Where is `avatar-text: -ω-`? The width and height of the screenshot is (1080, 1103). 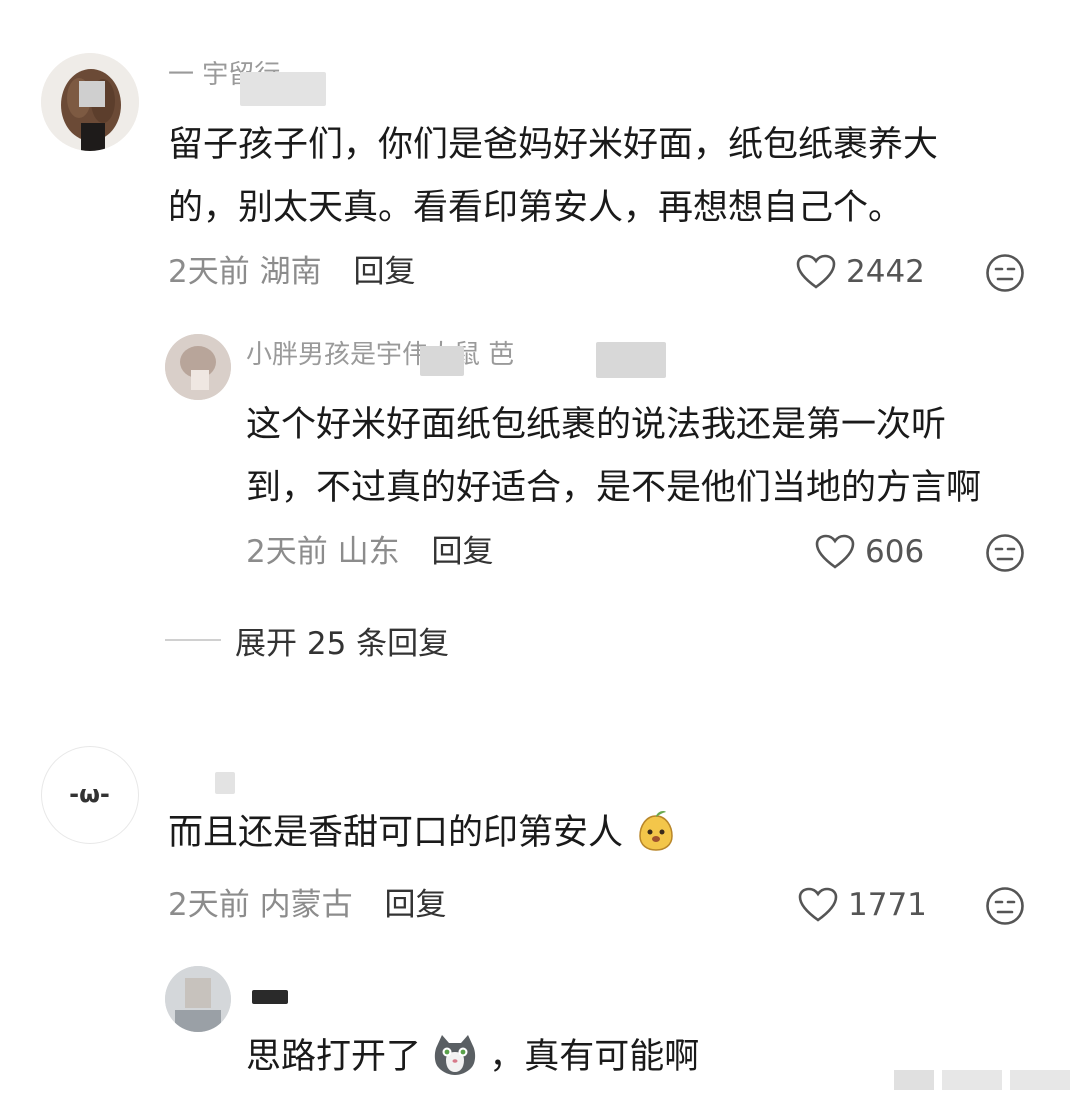
avatar-text: -ω- is located at coordinates (89, 794).